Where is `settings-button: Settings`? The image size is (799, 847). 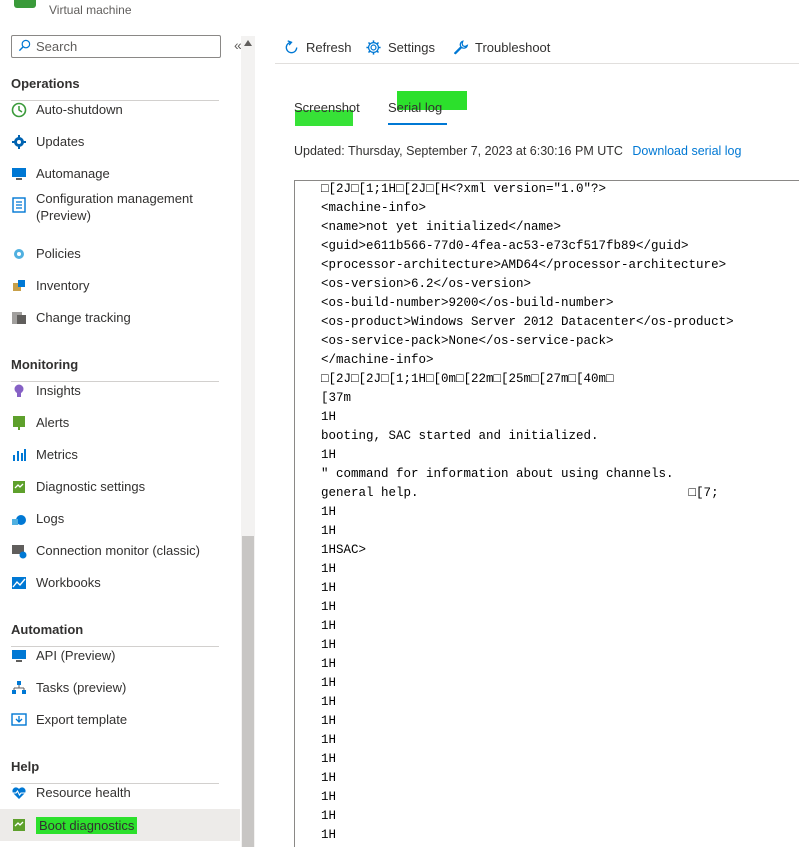 settings-button: Settings is located at coordinates (400, 47).